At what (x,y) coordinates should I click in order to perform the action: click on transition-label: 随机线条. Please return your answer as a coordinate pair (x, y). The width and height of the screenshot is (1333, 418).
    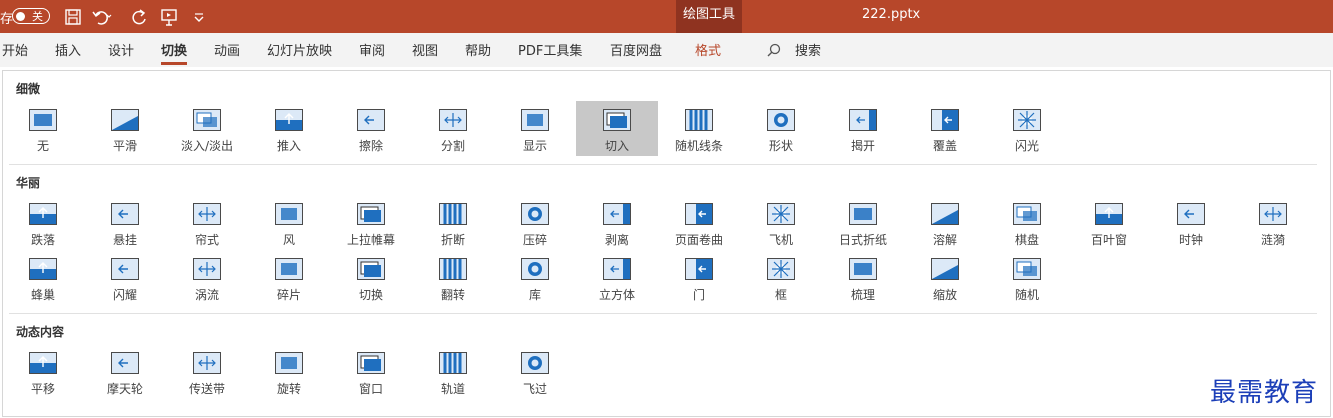
    Looking at the image, I should click on (698, 146).